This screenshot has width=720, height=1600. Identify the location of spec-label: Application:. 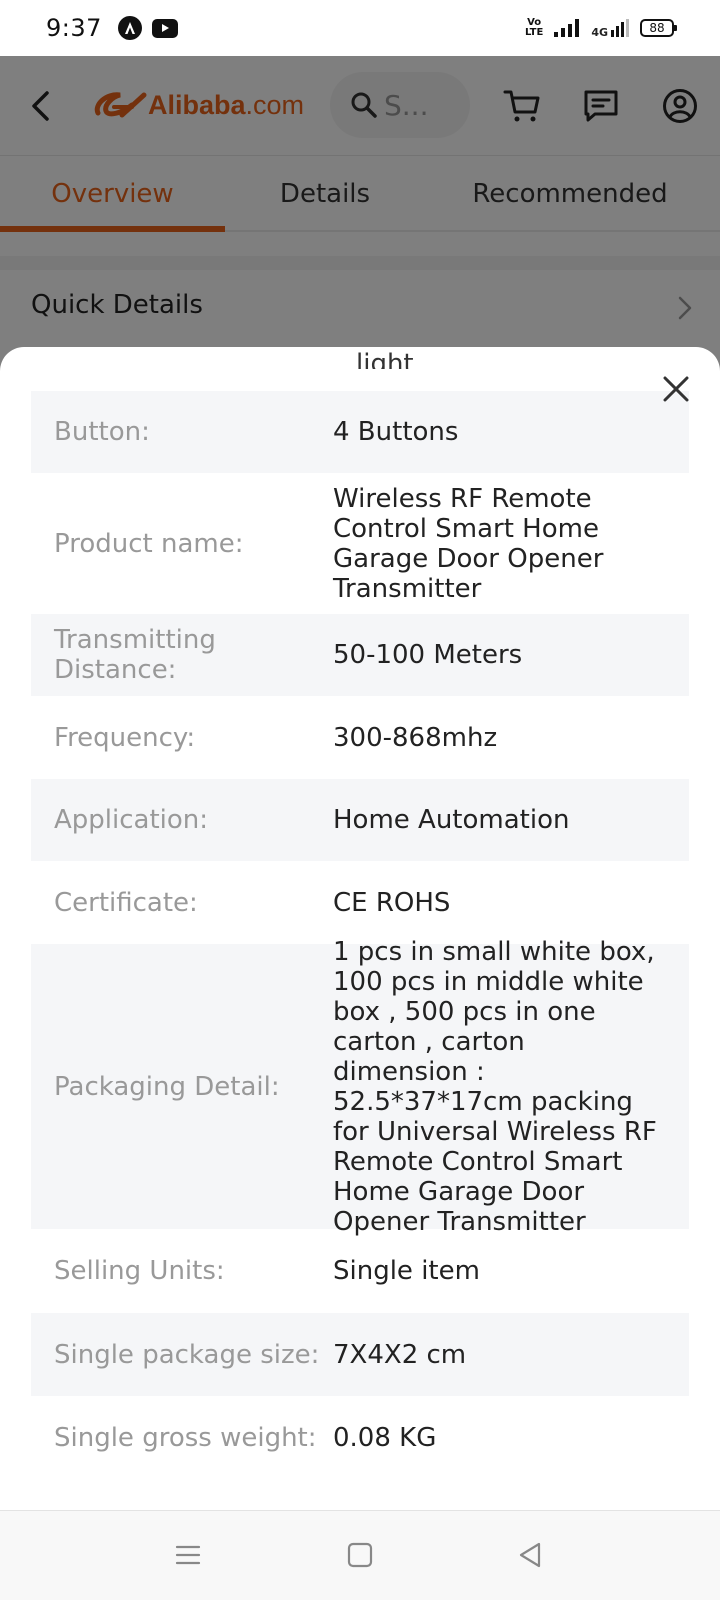
(131, 820).